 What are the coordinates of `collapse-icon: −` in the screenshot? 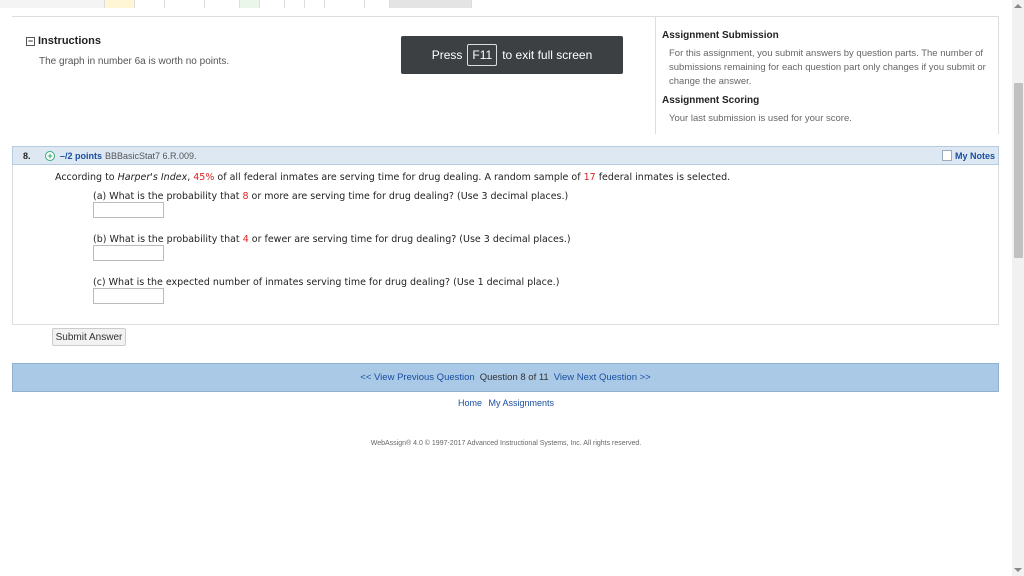 It's located at (30, 41).